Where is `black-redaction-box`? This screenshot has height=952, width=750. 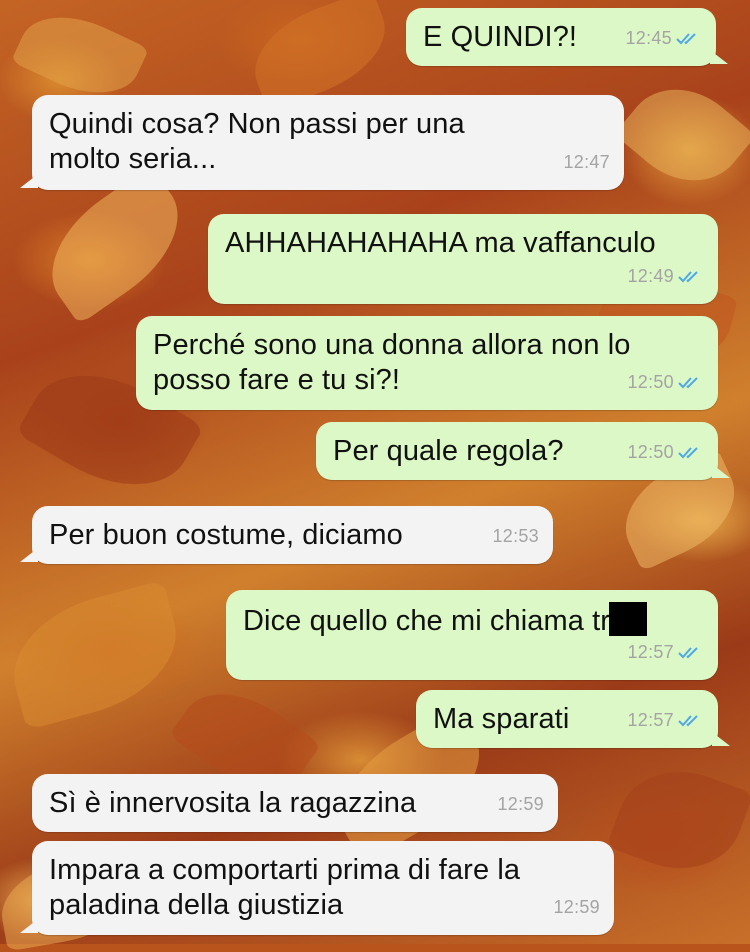
black-redaction-box is located at coordinates (628, 619).